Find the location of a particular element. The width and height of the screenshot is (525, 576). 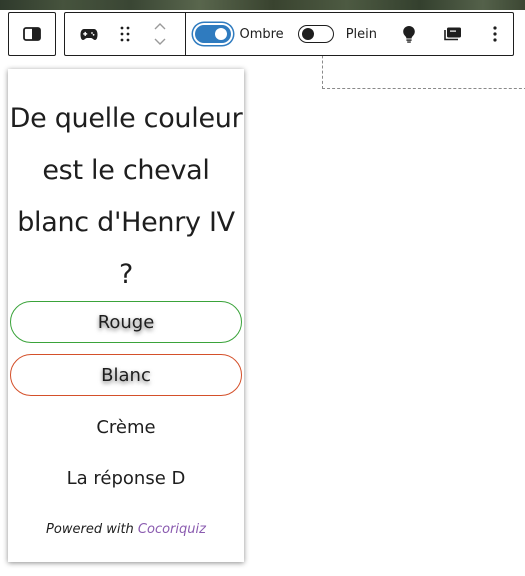

cocoriquiz-link: Cocoriquiz is located at coordinates (172, 529).